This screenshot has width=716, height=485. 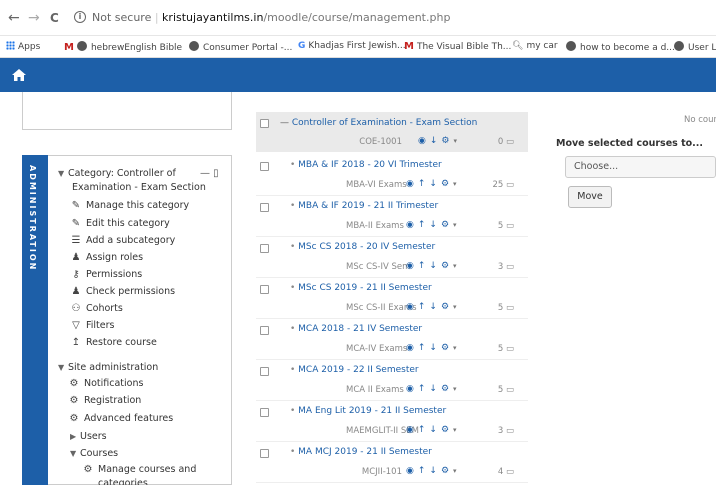 What do you see at coordinates (264, 123) in the screenshot?
I see `category-checkbox` at bounding box center [264, 123].